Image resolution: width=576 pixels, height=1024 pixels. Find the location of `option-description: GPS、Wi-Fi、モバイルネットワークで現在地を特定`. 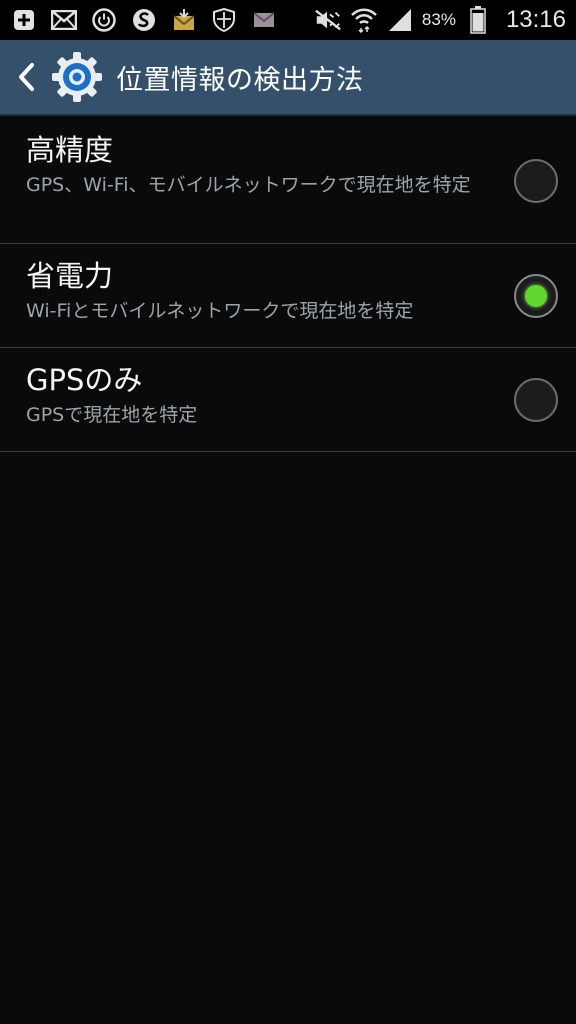

option-description: GPS、Wi-Fi、モバイルネットワークで現在地を特定 is located at coordinates (248, 185).